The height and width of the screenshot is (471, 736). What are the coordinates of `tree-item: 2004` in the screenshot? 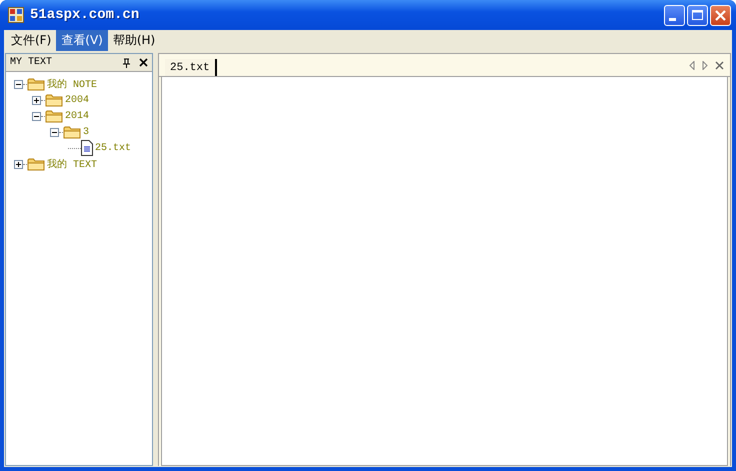 It's located at (77, 100).